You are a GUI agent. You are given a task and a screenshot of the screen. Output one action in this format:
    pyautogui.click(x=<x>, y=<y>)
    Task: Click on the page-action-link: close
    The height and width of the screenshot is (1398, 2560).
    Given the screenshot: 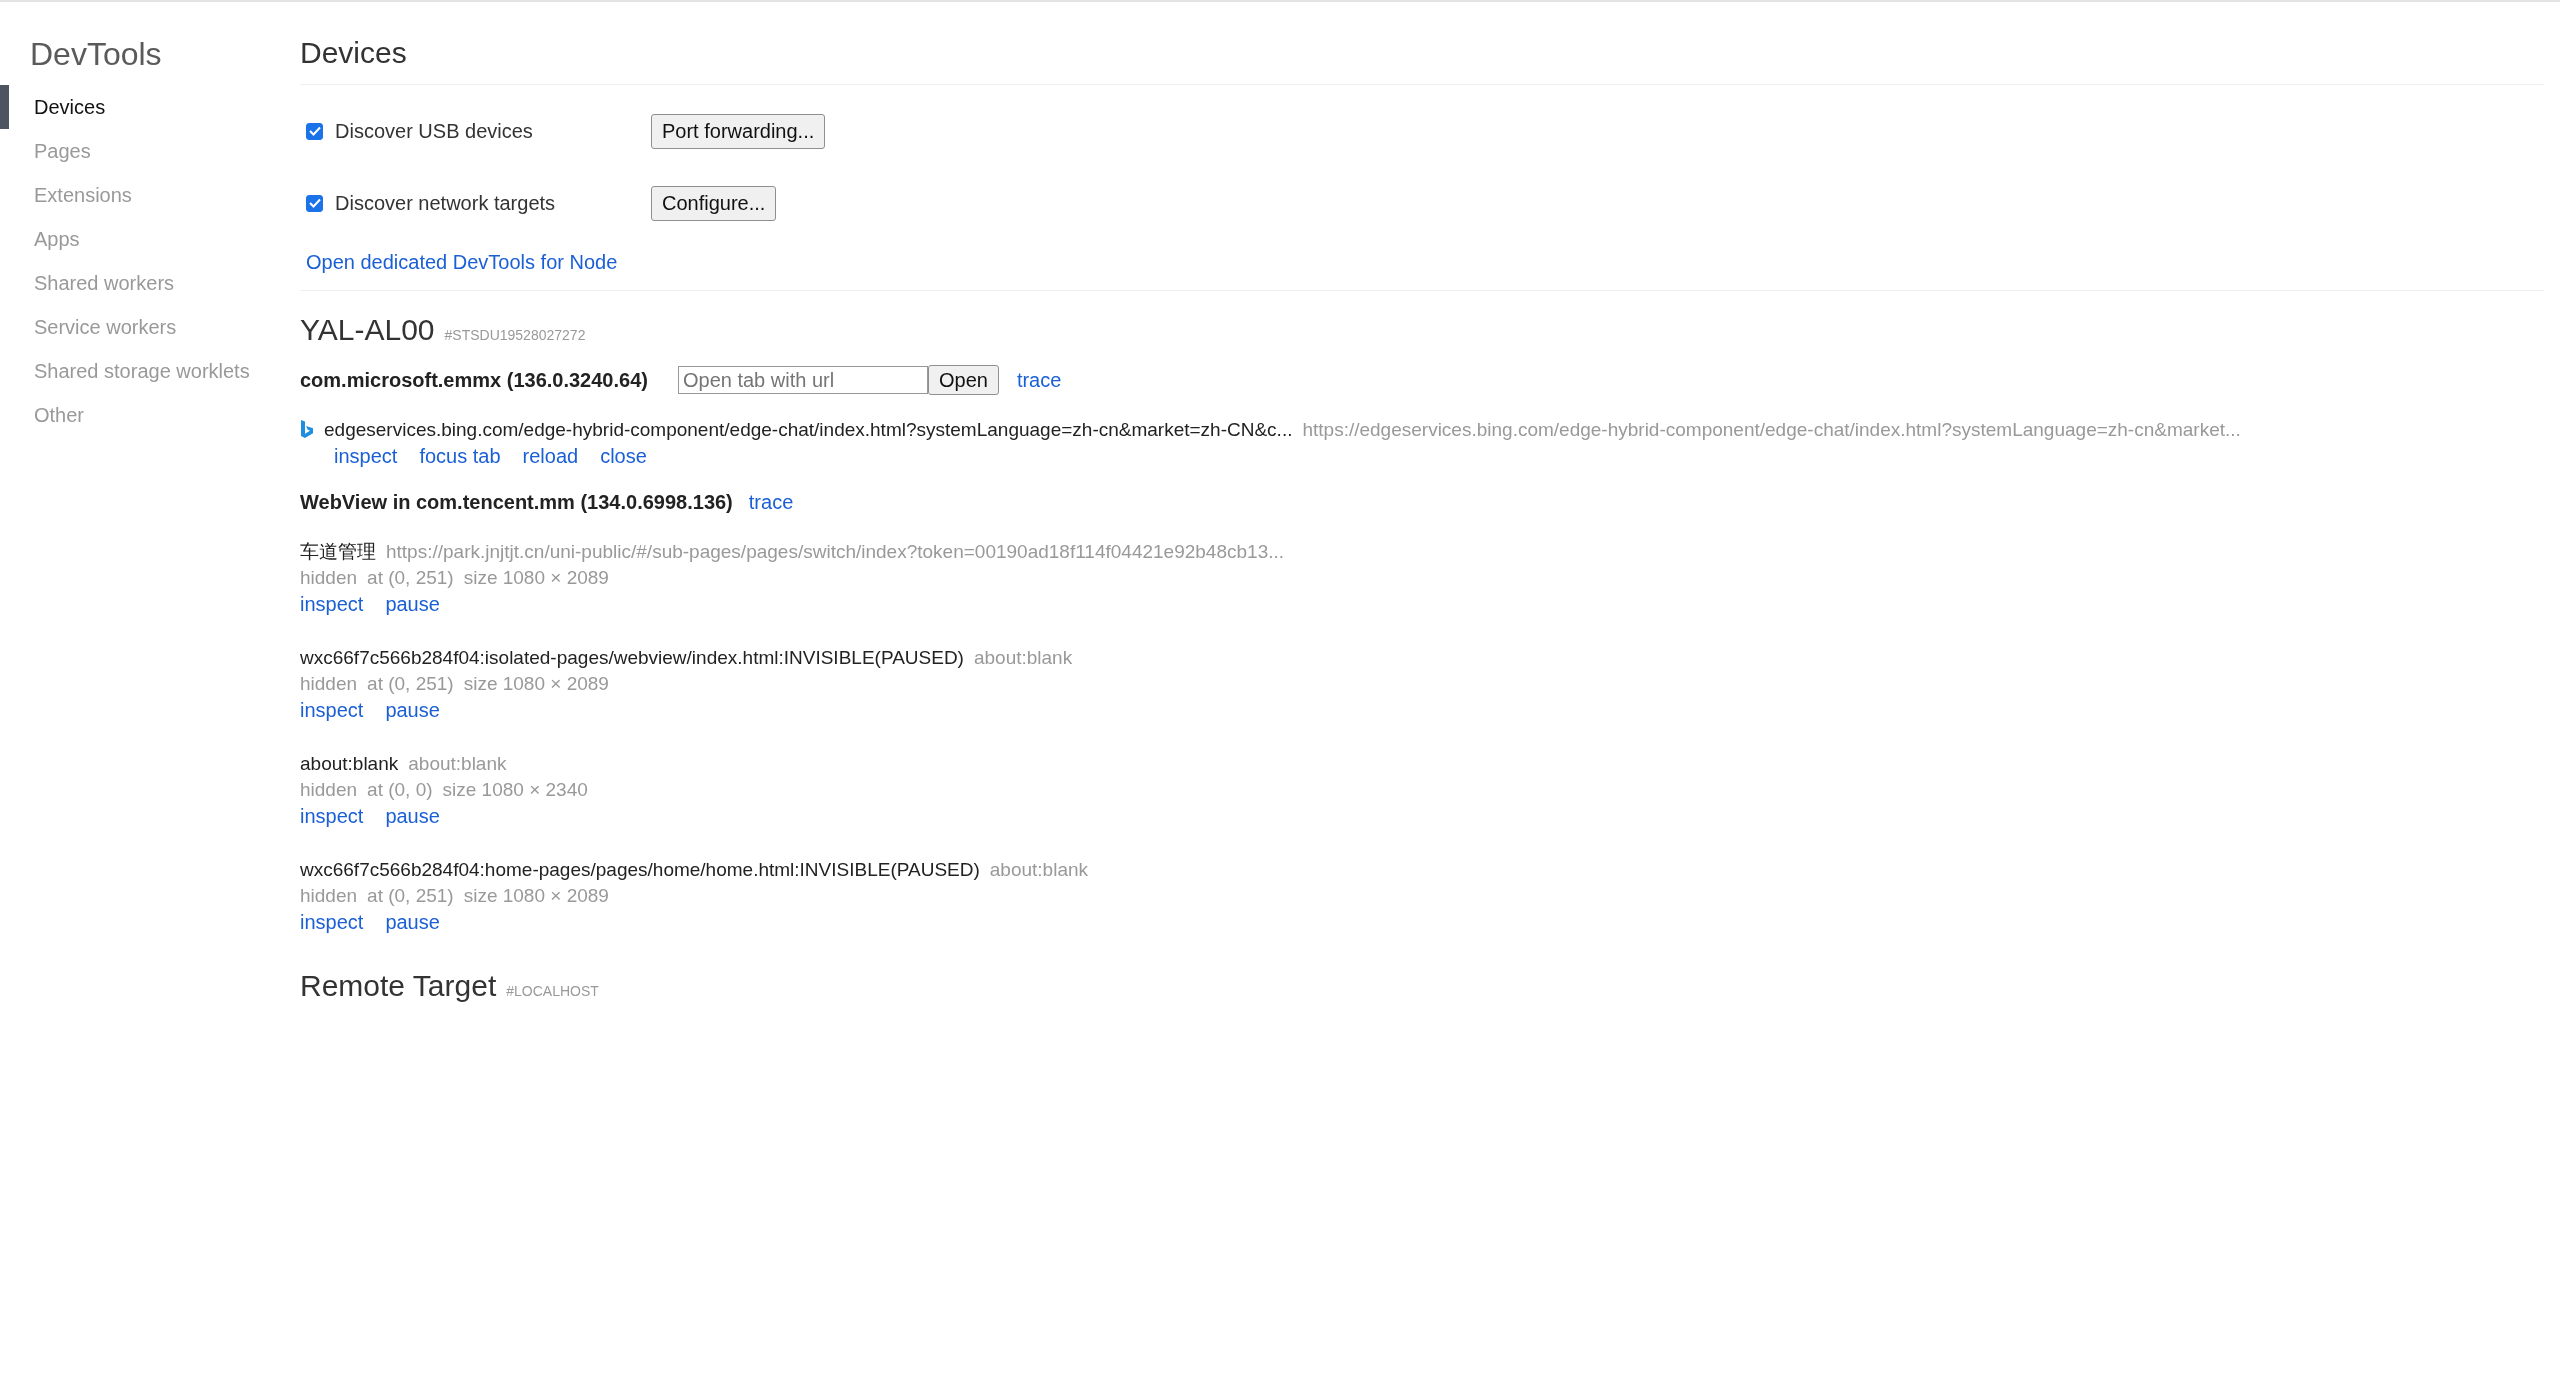 What is the action you would take?
    pyautogui.click(x=623, y=456)
    